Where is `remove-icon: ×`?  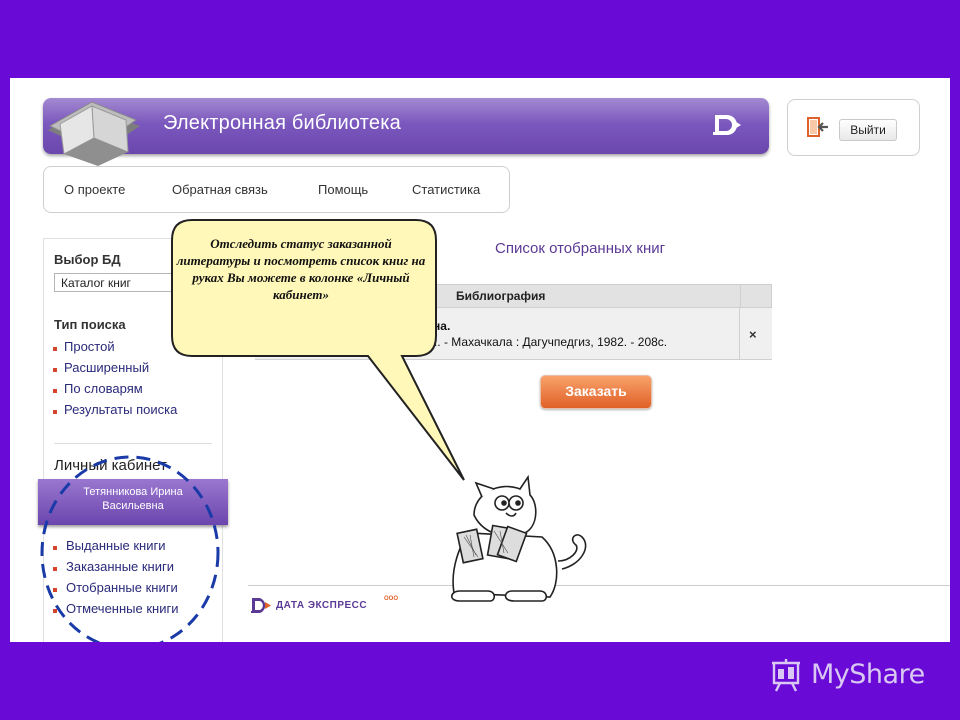
remove-icon: × is located at coordinates (753, 334).